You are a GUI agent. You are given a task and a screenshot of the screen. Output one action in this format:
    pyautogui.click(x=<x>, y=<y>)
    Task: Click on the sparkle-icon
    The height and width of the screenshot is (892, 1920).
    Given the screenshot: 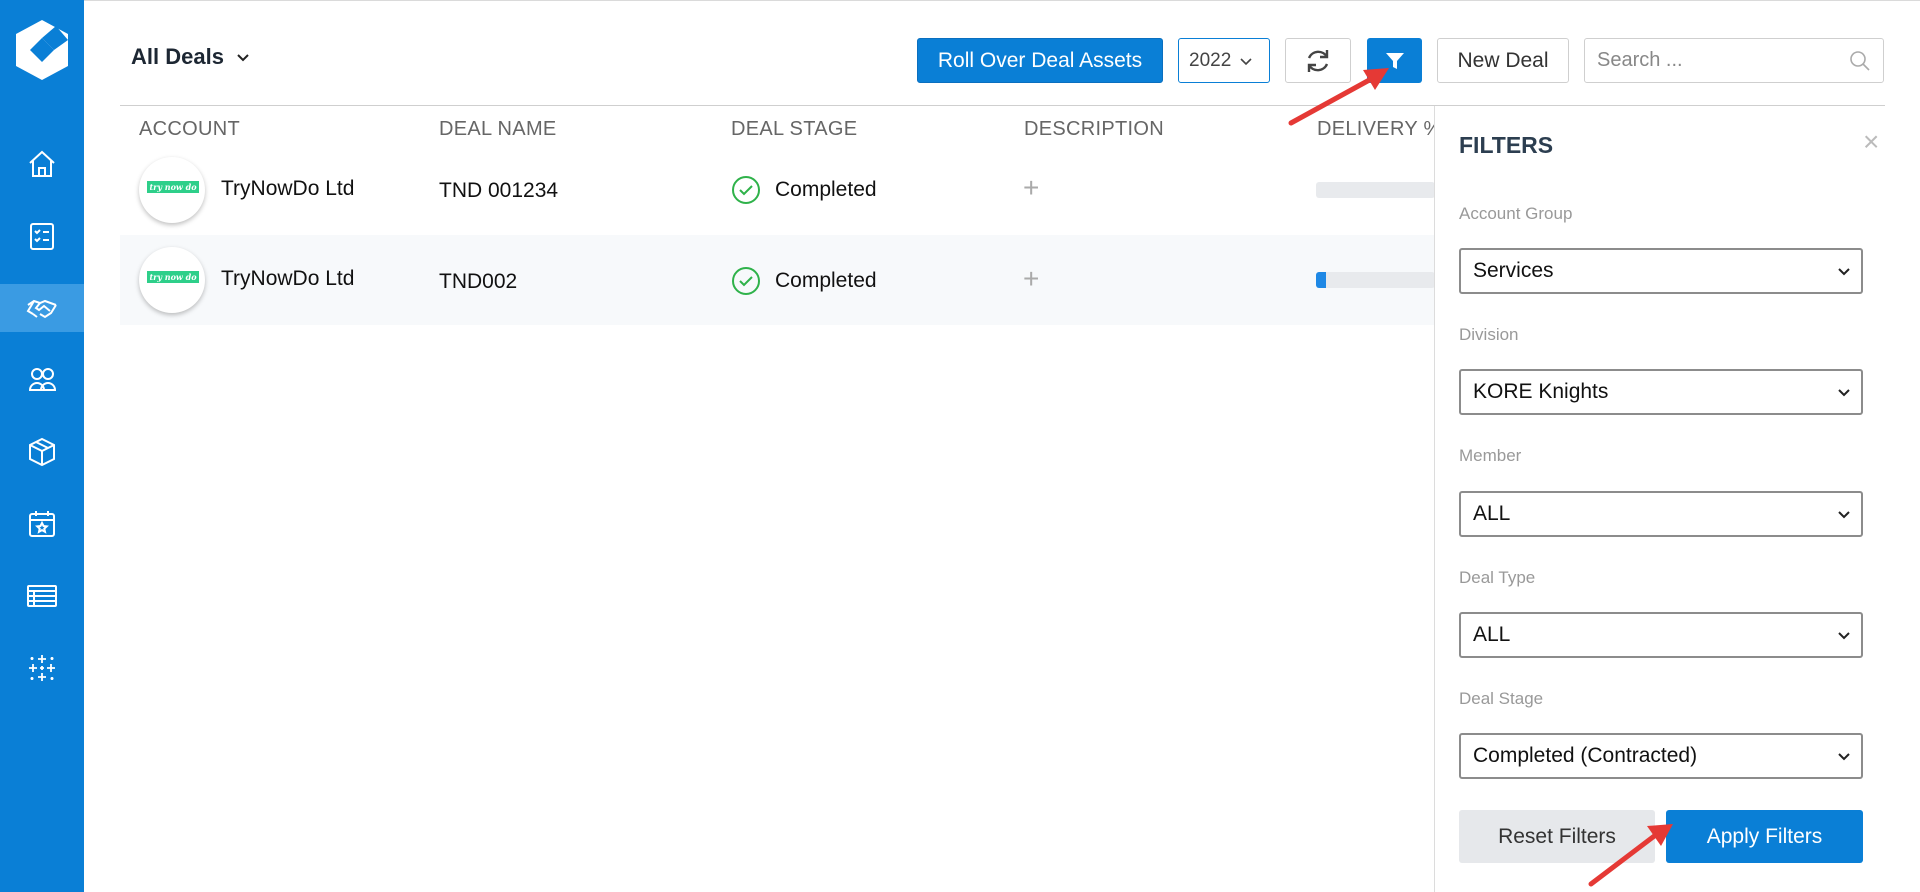 What is the action you would take?
    pyautogui.click(x=42, y=668)
    